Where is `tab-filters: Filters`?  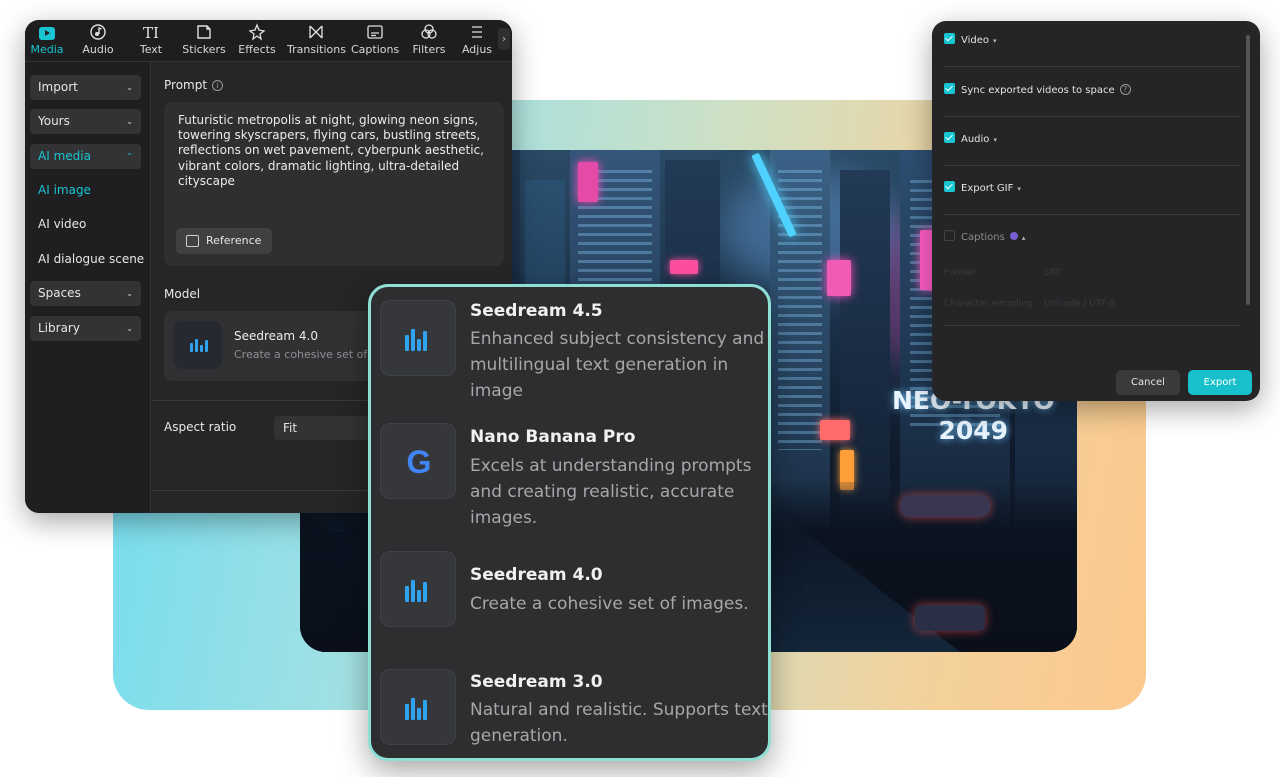 tab-filters: Filters is located at coordinates (429, 41).